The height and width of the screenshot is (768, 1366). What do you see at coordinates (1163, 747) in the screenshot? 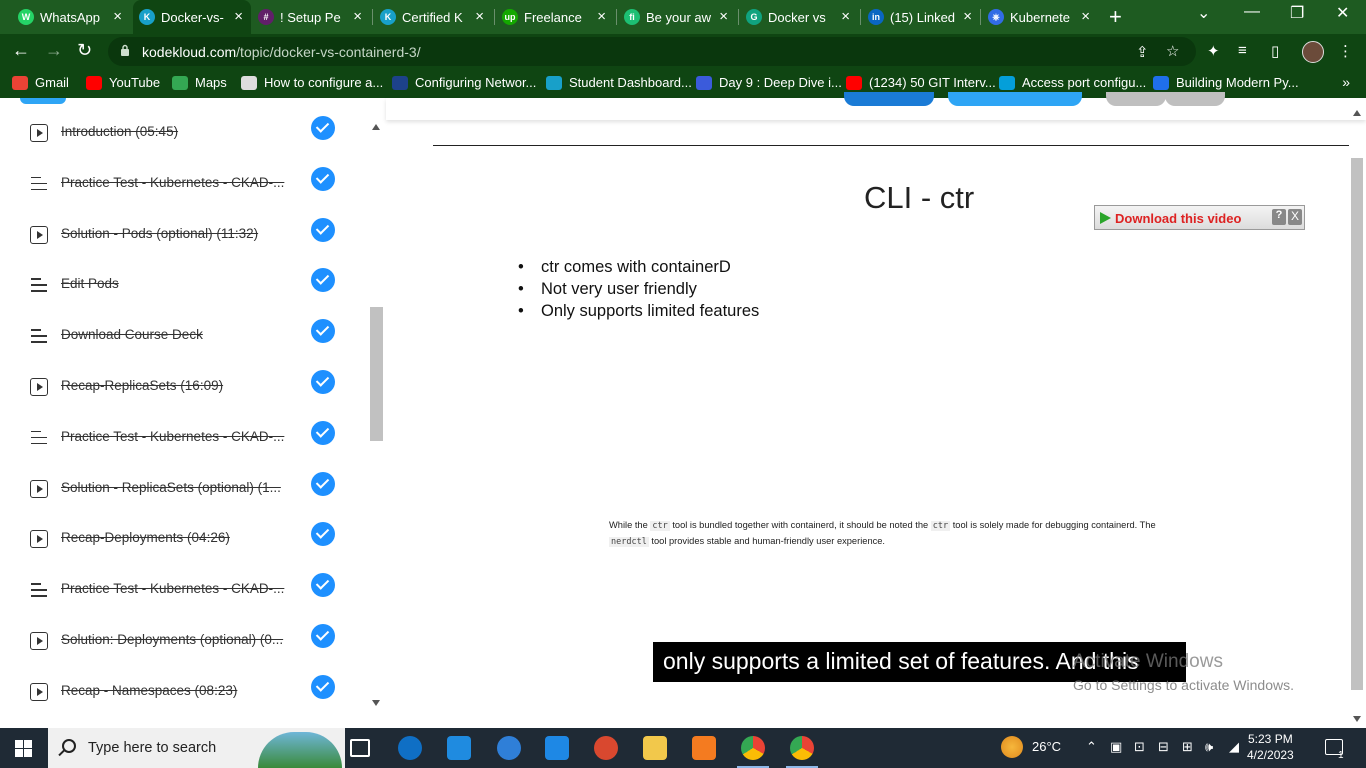
I see `usb-icon: ⊟` at bounding box center [1163, 747].